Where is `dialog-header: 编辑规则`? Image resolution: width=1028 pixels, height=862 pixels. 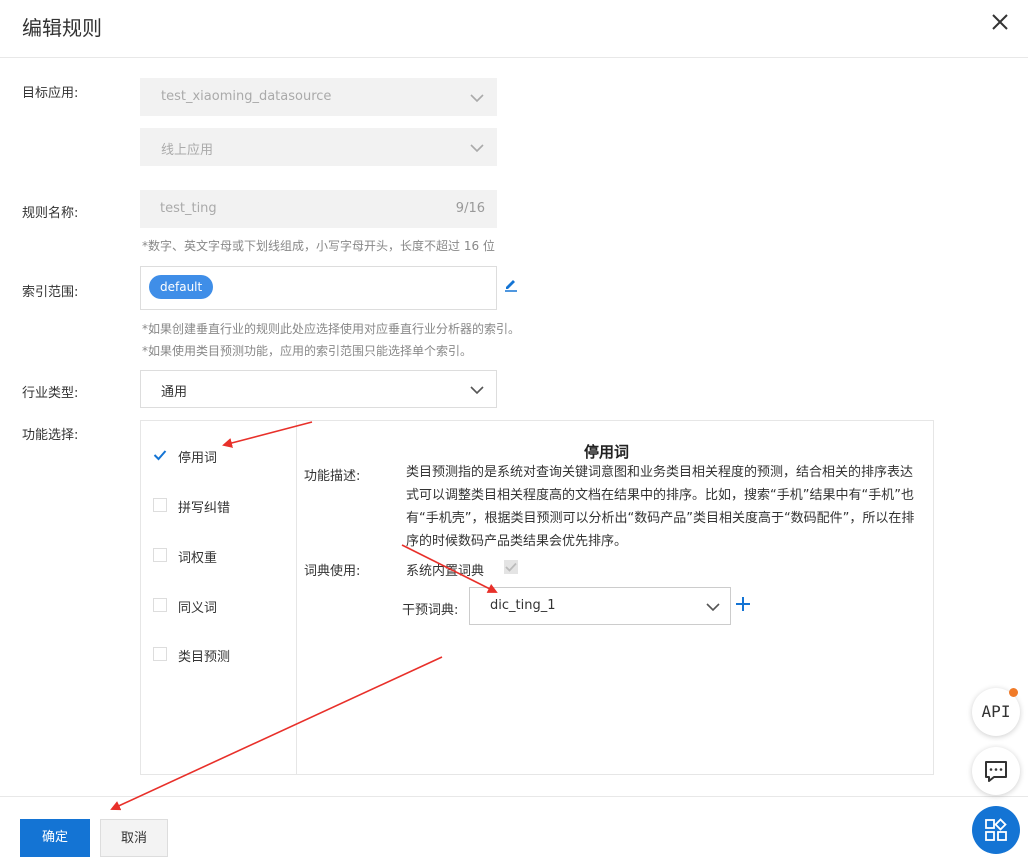 dialog-header: 编辑规则 is located at coordinates (514, 29).